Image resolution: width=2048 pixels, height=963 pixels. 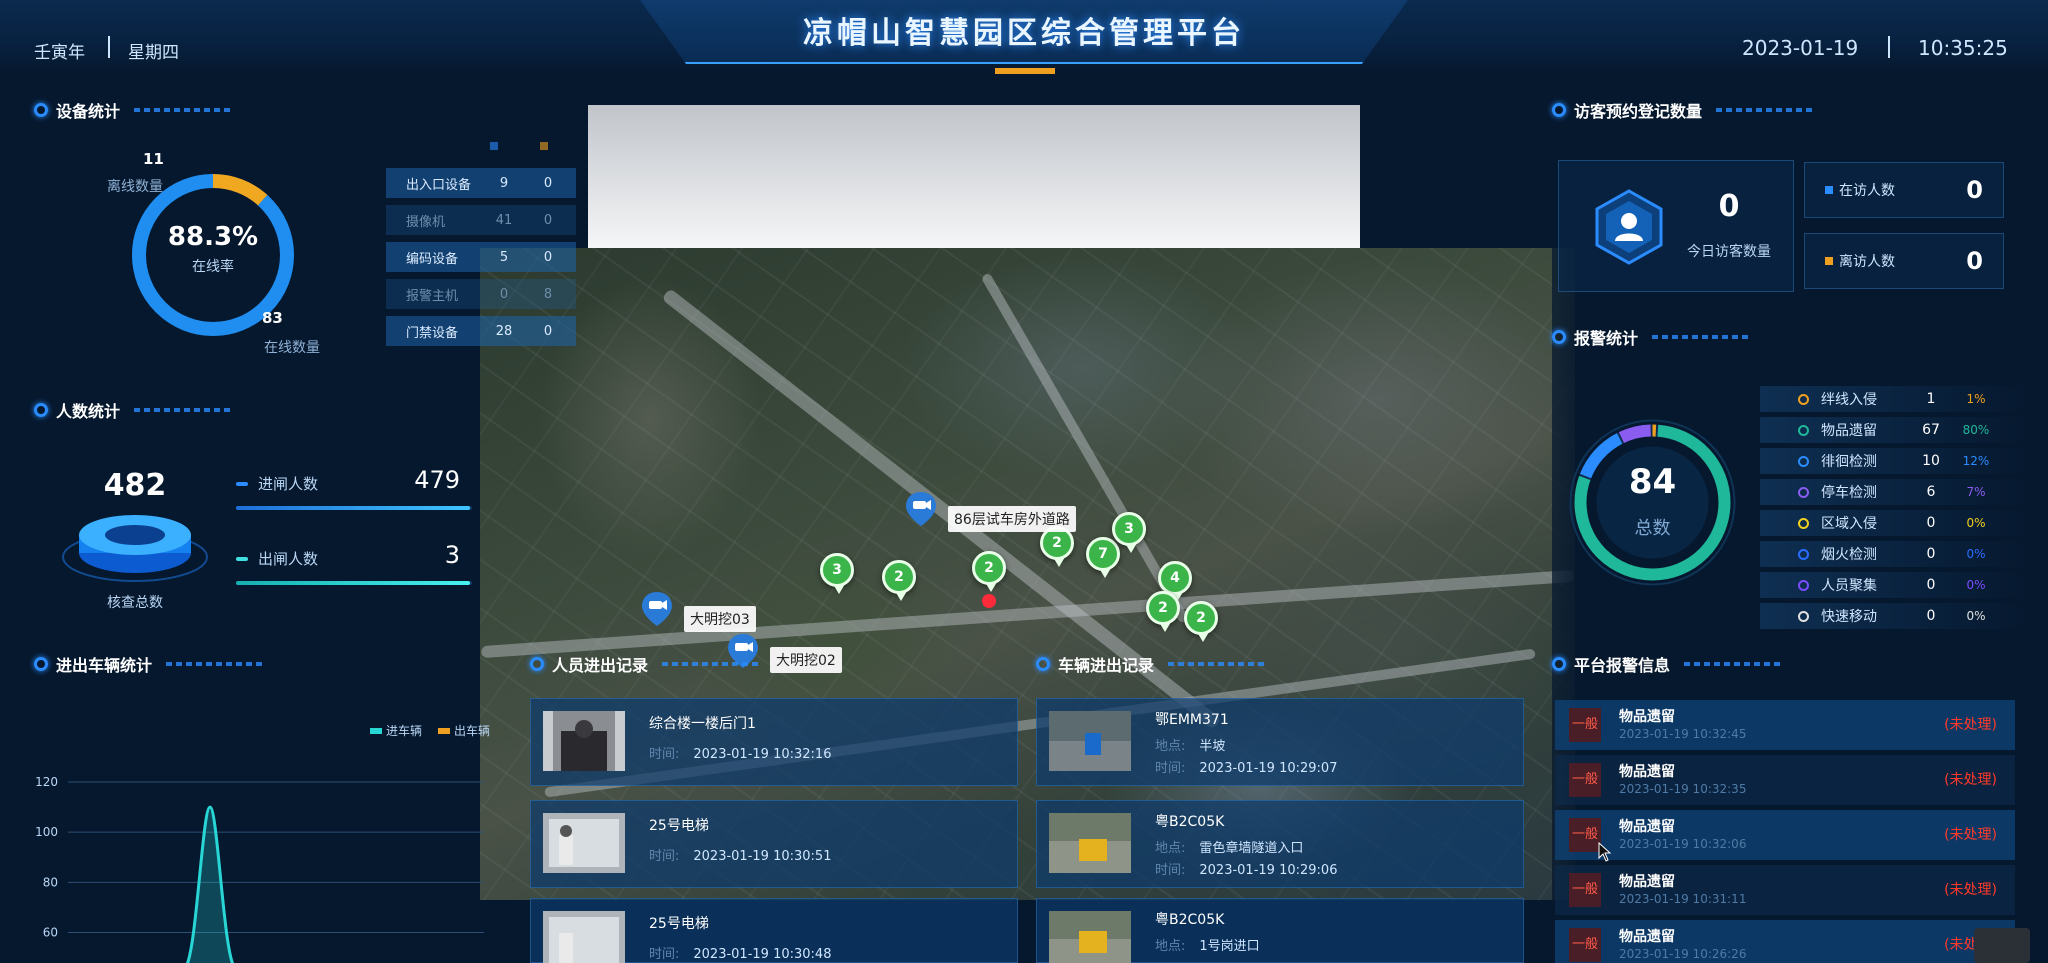 I want to click on online-rate-label: 在线率, so click(x=213, y=267).